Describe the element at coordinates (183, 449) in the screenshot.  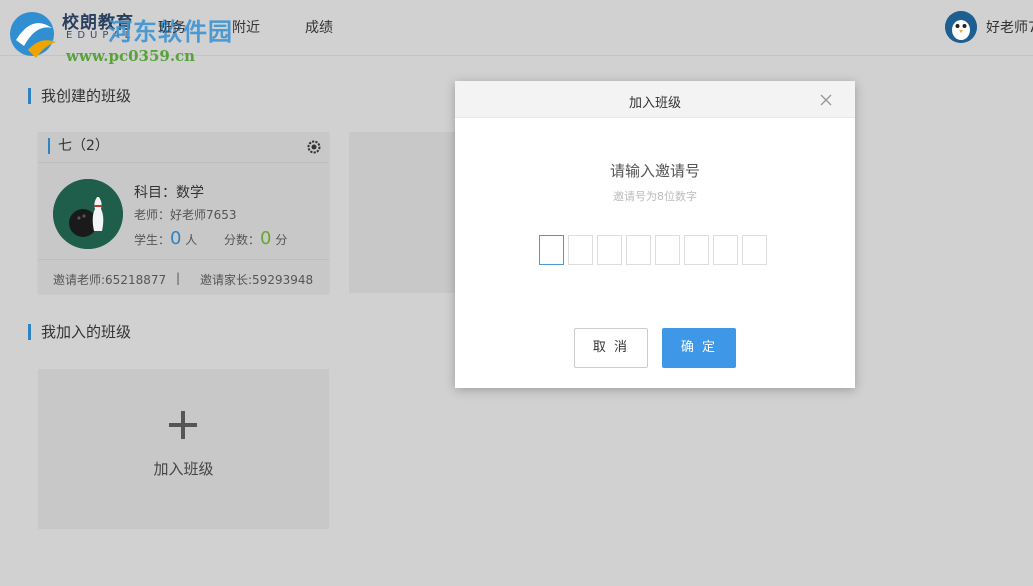
I see `join-class-card: 加入班级` at that location.